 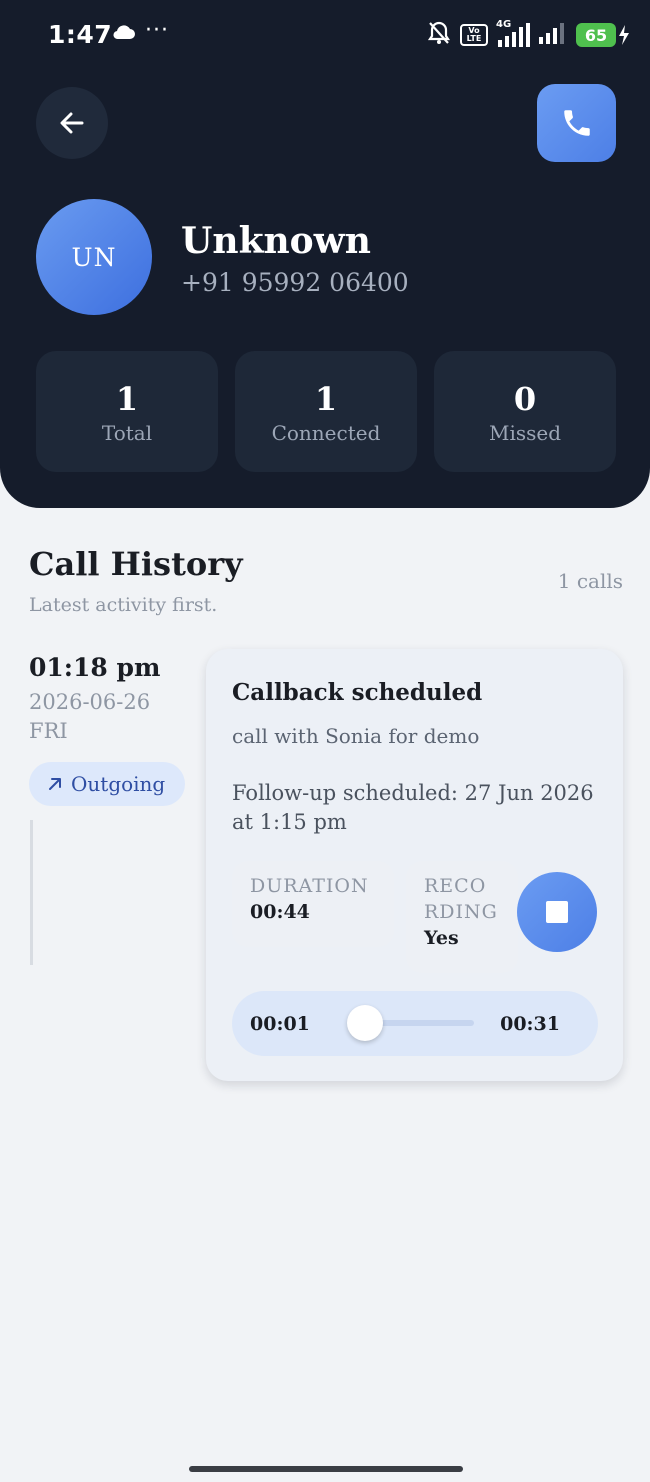 I want to click on timeline-line, so click(x=31, y=892).